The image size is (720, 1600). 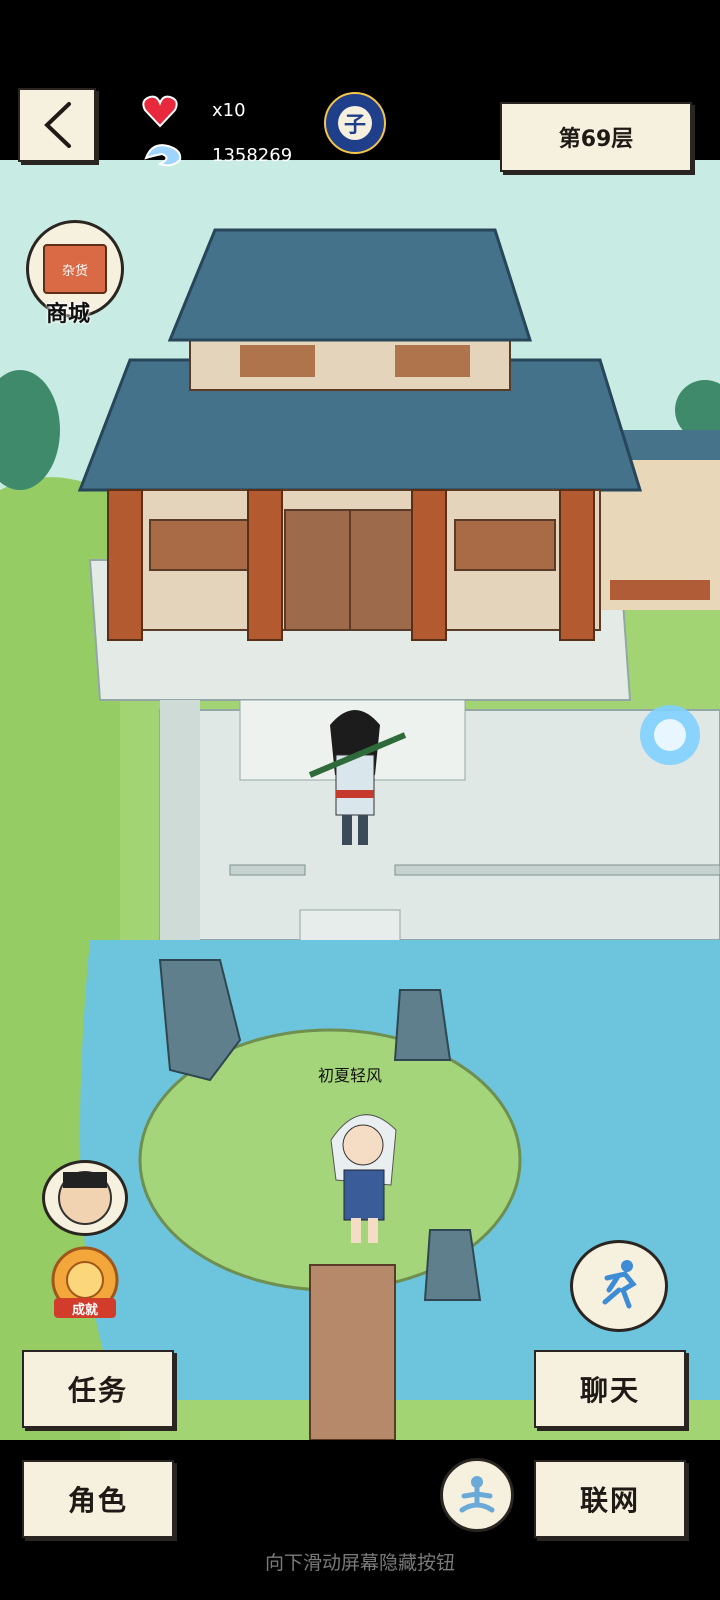 I want to click on running-figure-icon, so click(x=619, y=1284).